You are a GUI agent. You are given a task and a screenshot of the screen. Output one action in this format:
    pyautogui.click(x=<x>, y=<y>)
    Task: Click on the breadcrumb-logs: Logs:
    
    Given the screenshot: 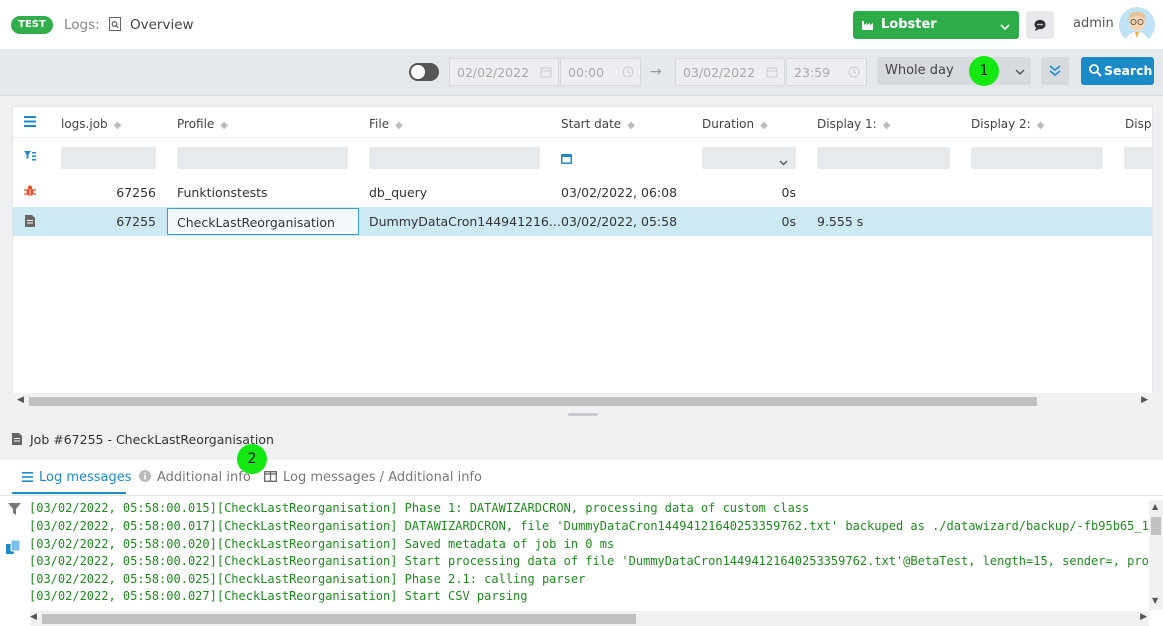 What is the action you would take?
    pyautogui.click(x=82, y=25)
    